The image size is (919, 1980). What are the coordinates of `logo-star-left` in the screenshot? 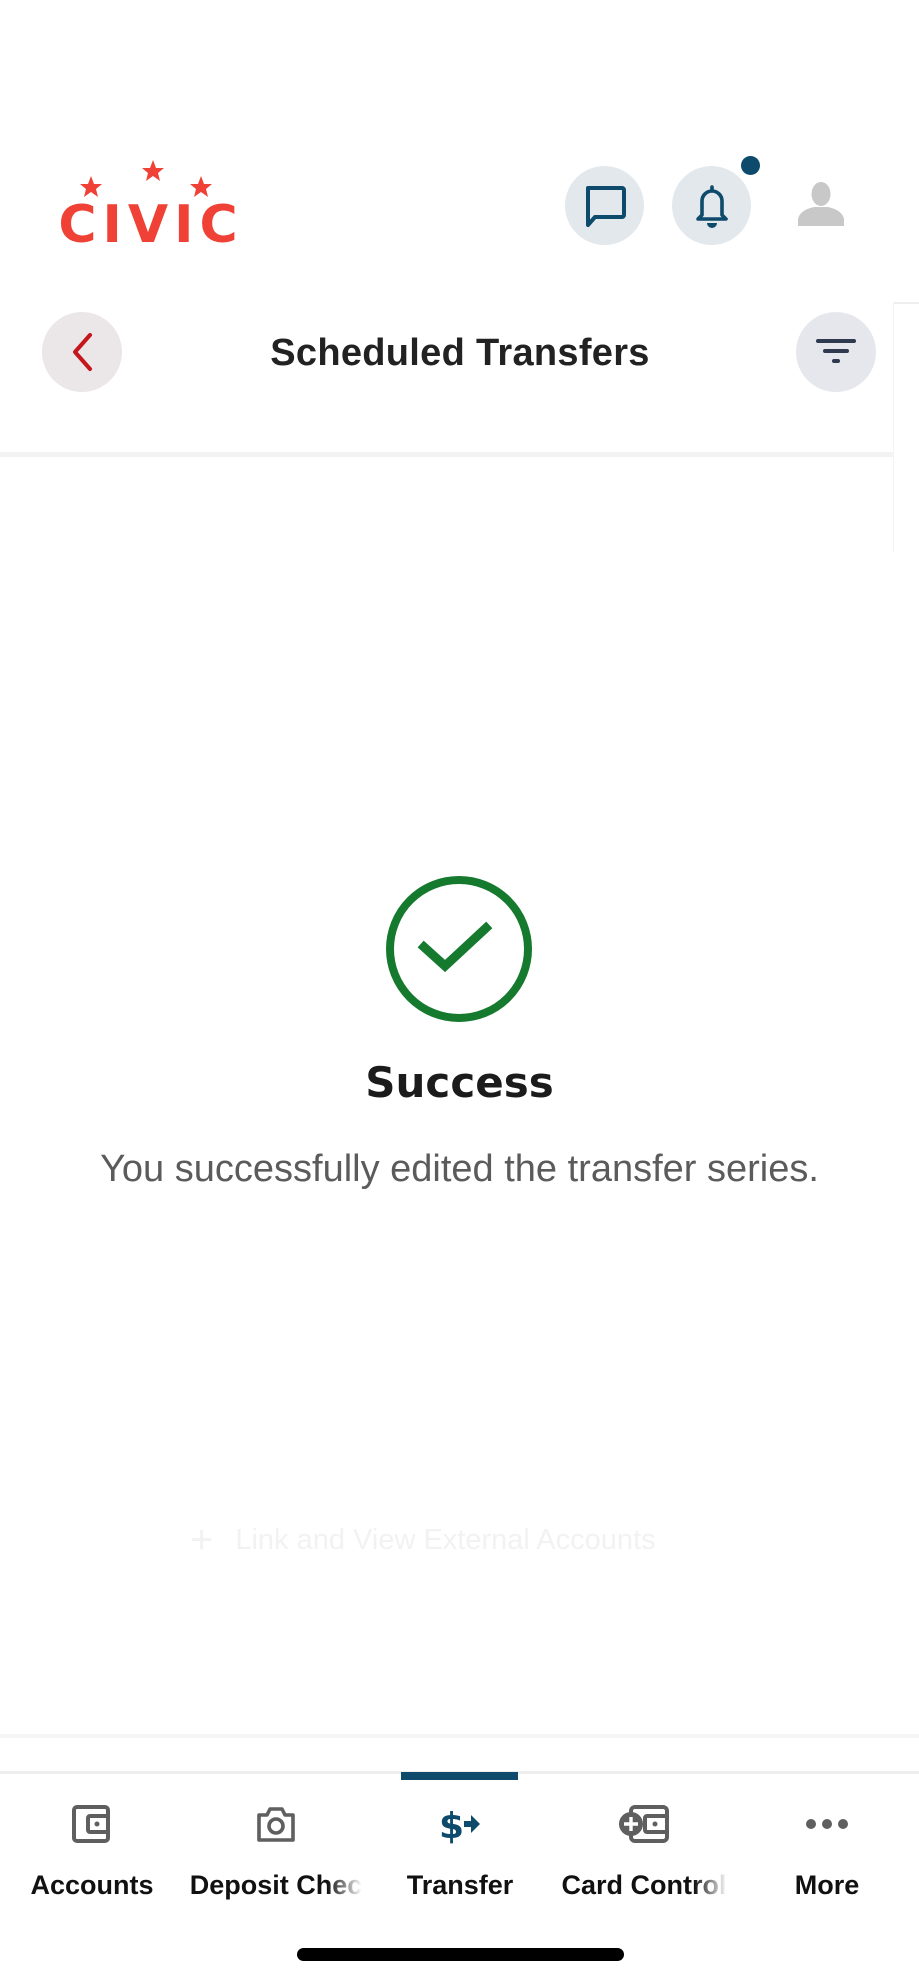 It's located at (91, 186).